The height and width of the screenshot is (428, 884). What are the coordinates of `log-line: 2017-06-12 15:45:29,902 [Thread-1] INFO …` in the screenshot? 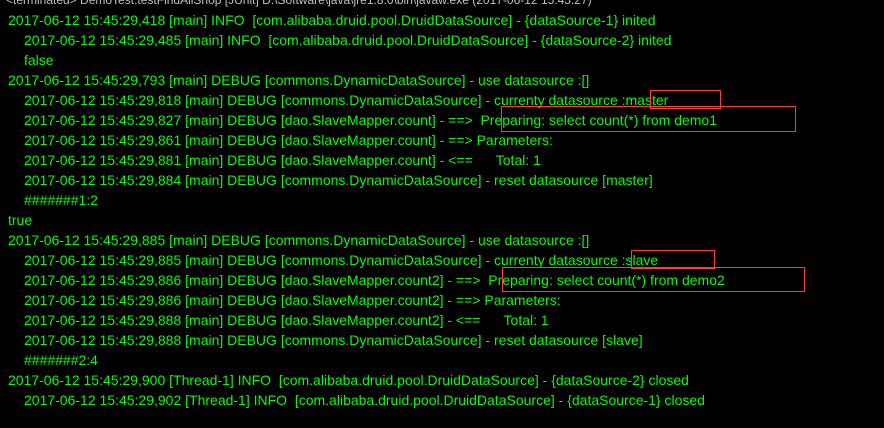 It's located at (364, 400).